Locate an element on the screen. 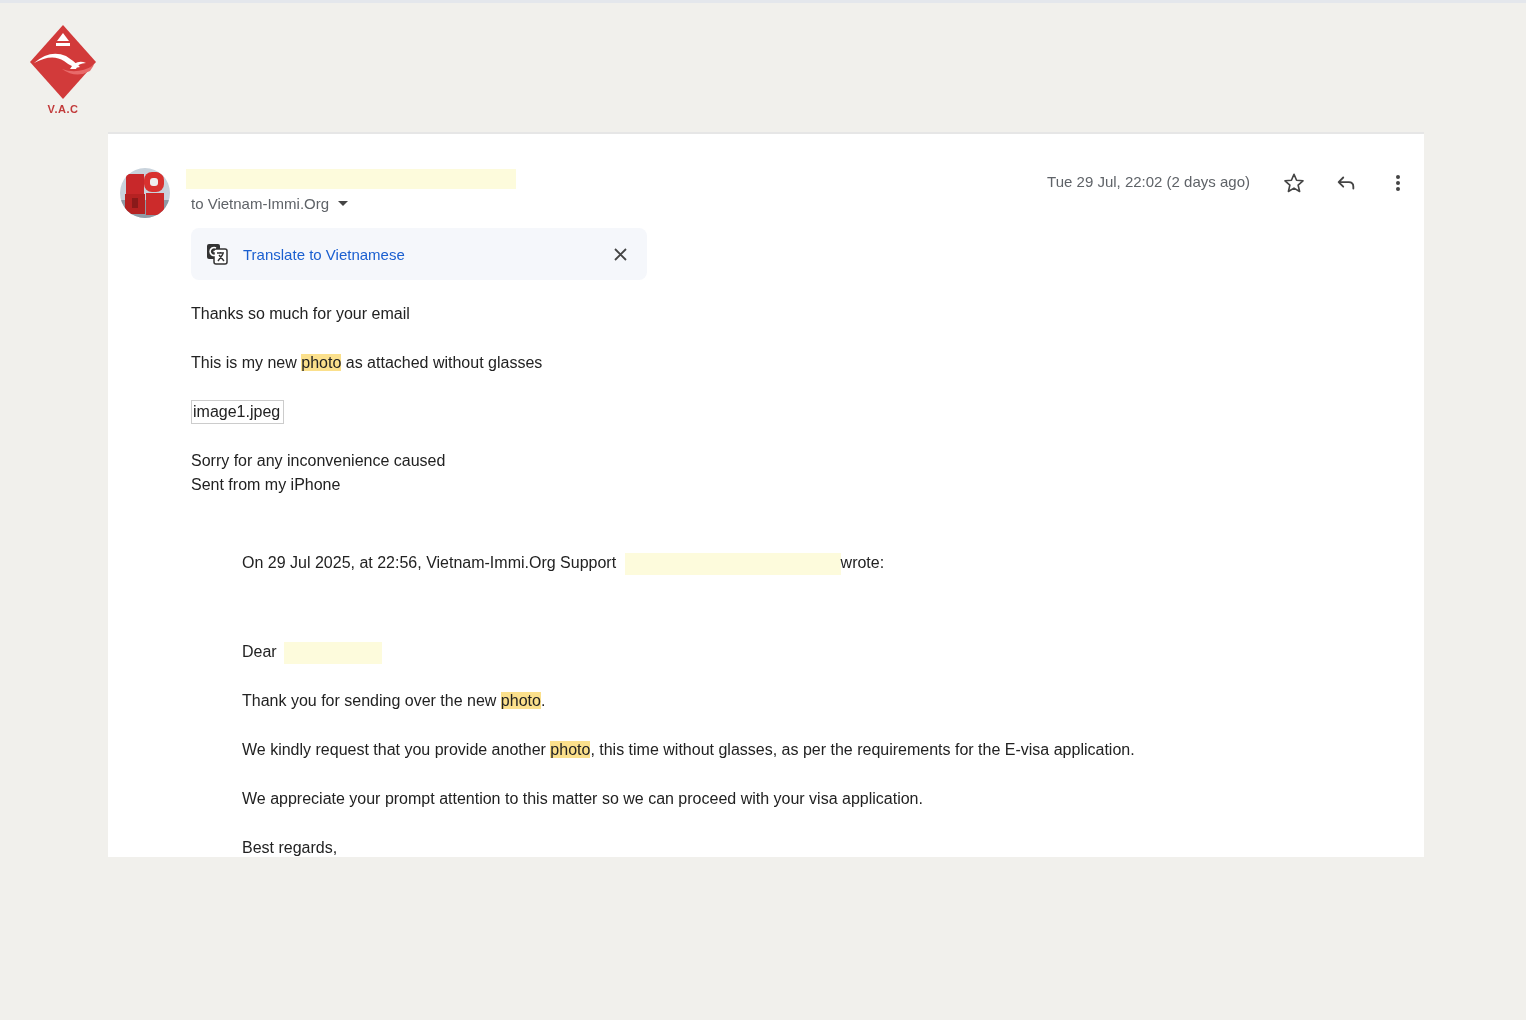 Image resolution: width=1526 pixels, height=1020 pixels. text-line: Sorry for any inconvenience caused is located at coordinates (319, 461).